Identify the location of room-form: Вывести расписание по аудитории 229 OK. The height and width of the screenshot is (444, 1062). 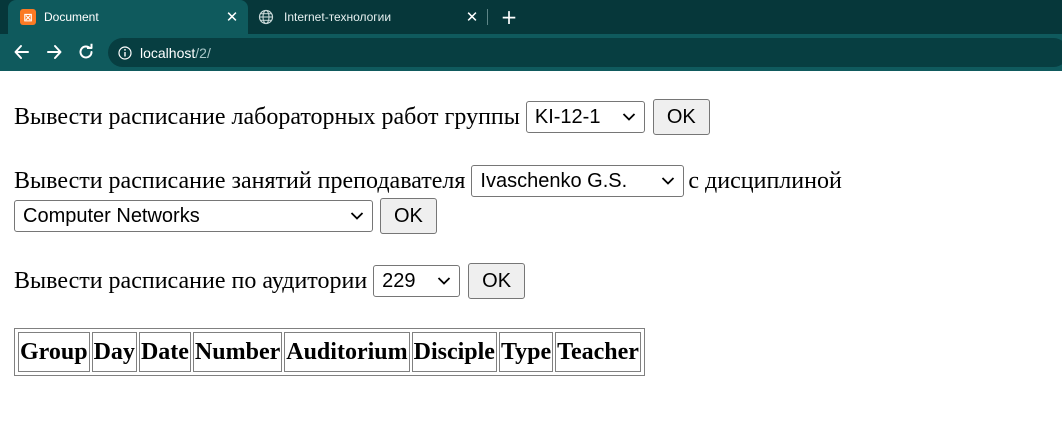
(270, 281).